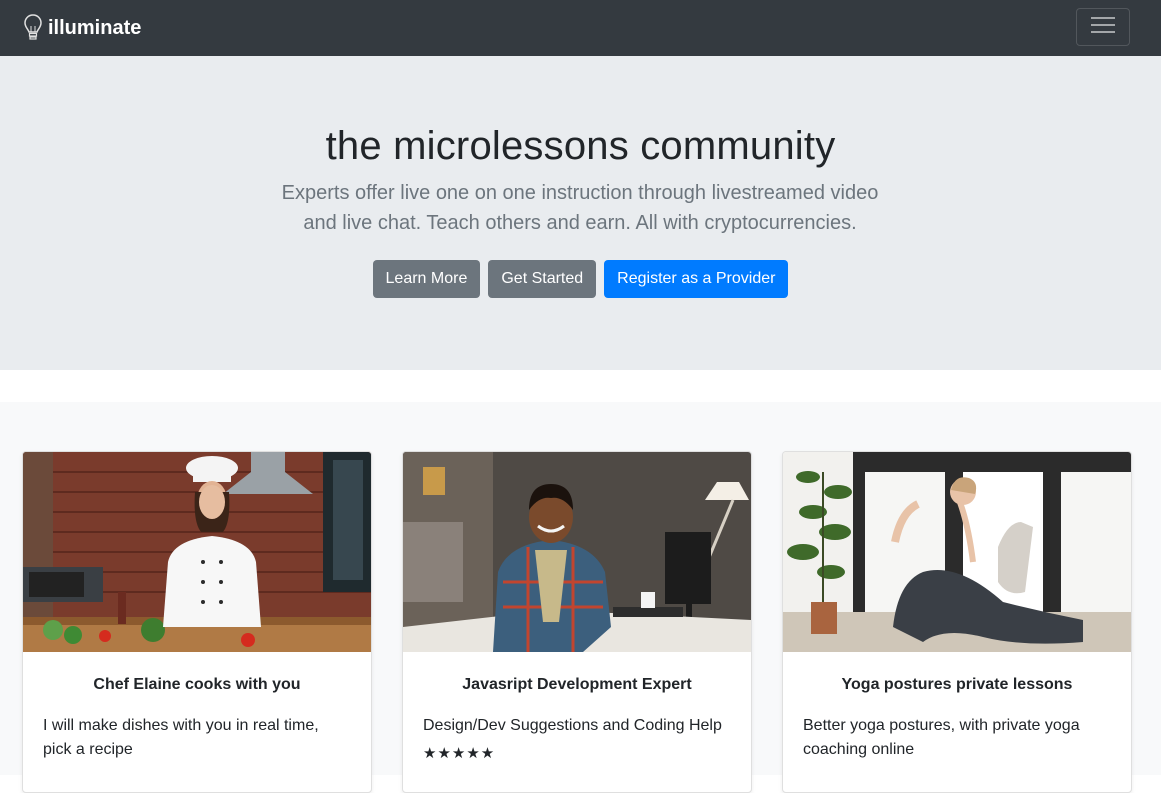 This screenshot has height=793, width=1161. I want to click on chef-photo, so click(197, 552).